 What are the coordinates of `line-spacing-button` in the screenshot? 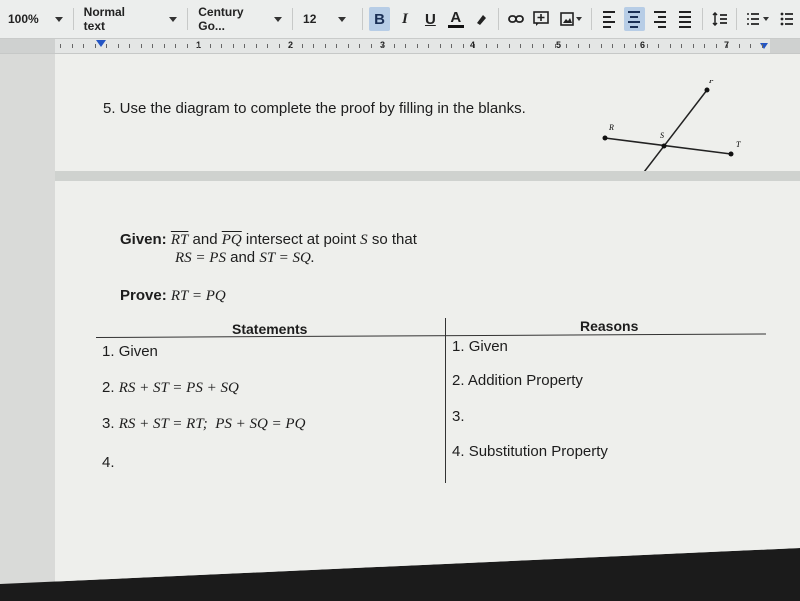 It's located at (719, 19).